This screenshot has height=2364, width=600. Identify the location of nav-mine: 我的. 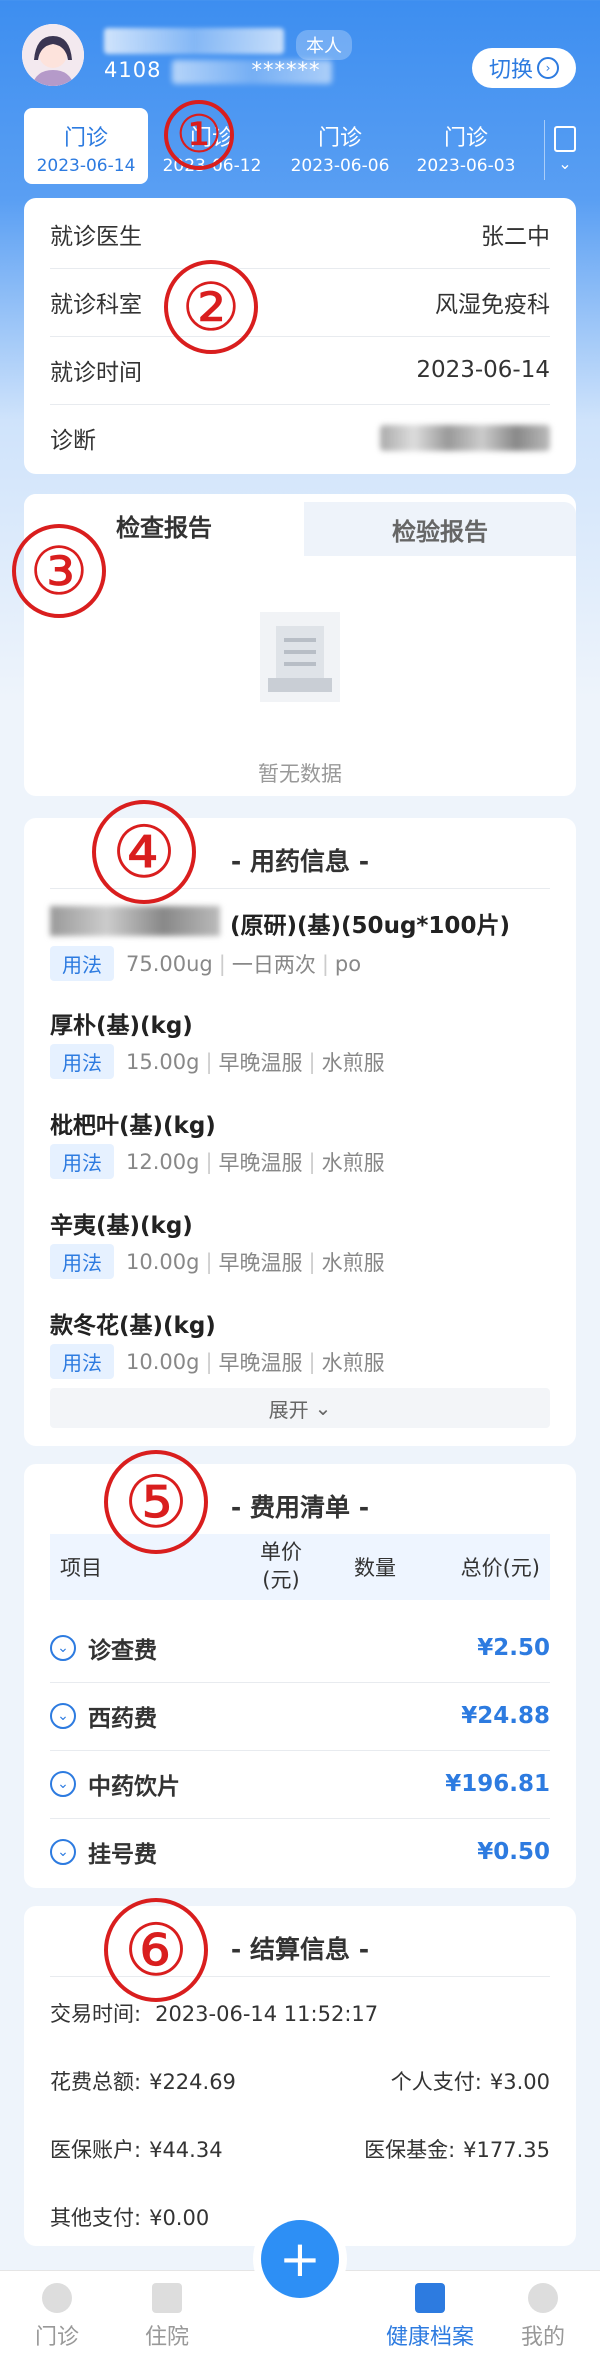
(543, 2311).